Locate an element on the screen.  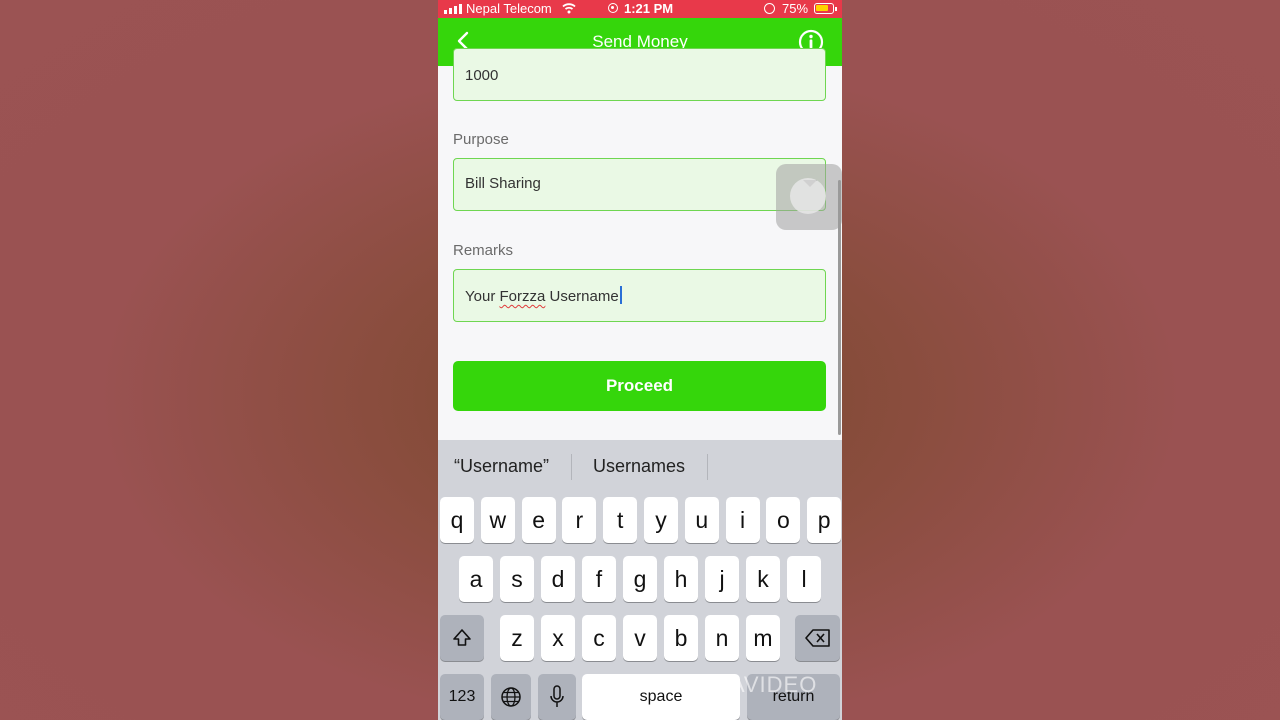
carrier-name: Nepal Telecom is located at coordinates (509, 8).